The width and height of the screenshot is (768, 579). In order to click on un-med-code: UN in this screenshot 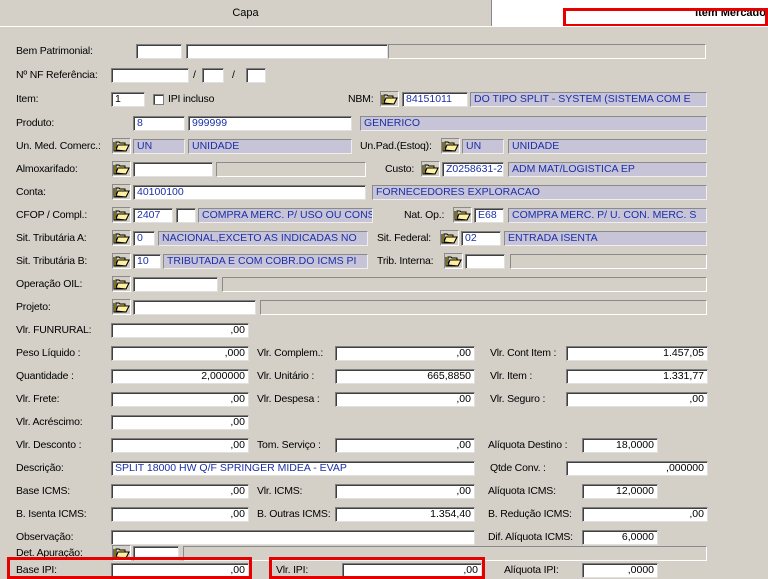, I will do `click(159, 146)`.